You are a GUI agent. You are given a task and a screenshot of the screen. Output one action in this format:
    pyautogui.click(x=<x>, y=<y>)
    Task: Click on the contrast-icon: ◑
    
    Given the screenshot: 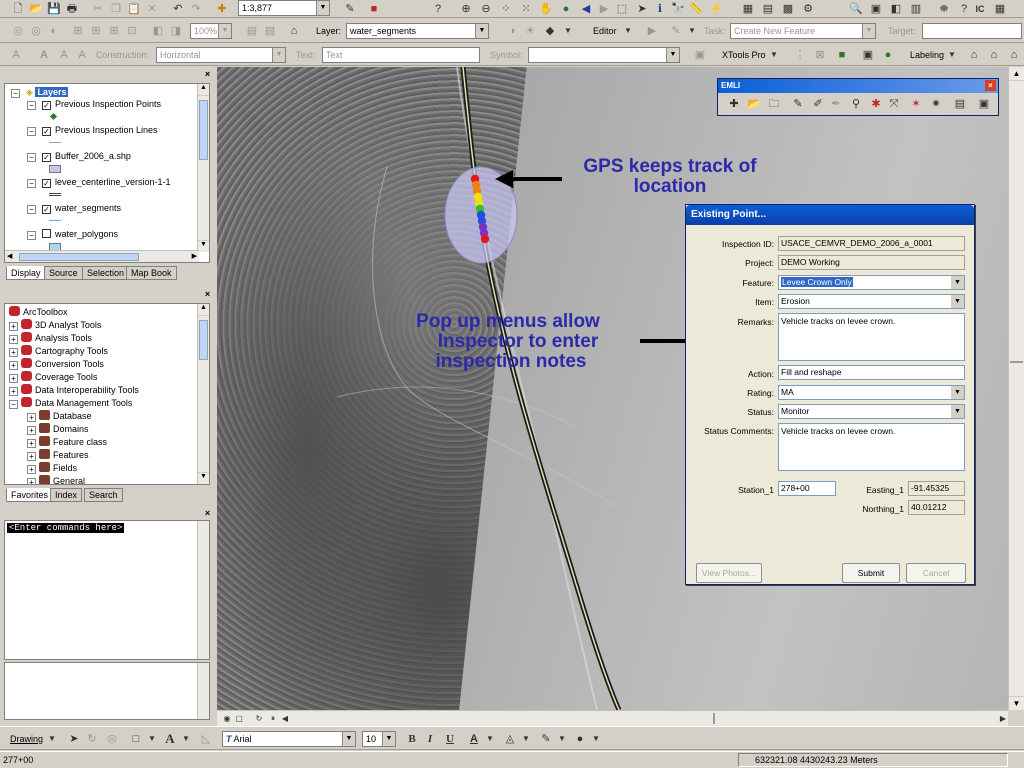 What is the action you would take?
    pyautogui.click(x=512, y=31)
    